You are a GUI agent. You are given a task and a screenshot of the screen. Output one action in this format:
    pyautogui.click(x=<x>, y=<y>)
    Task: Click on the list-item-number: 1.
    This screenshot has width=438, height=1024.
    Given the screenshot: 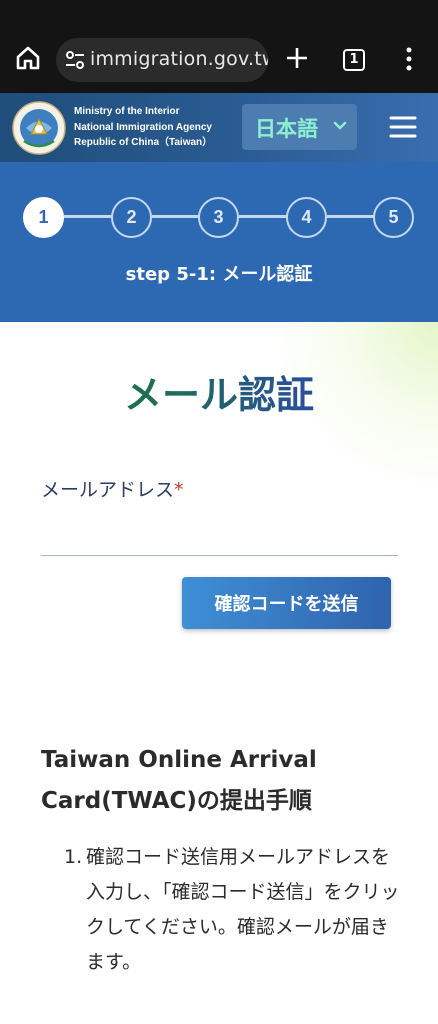 What is the action you would take?
    pyautogui.click(x=73, y=857)
    